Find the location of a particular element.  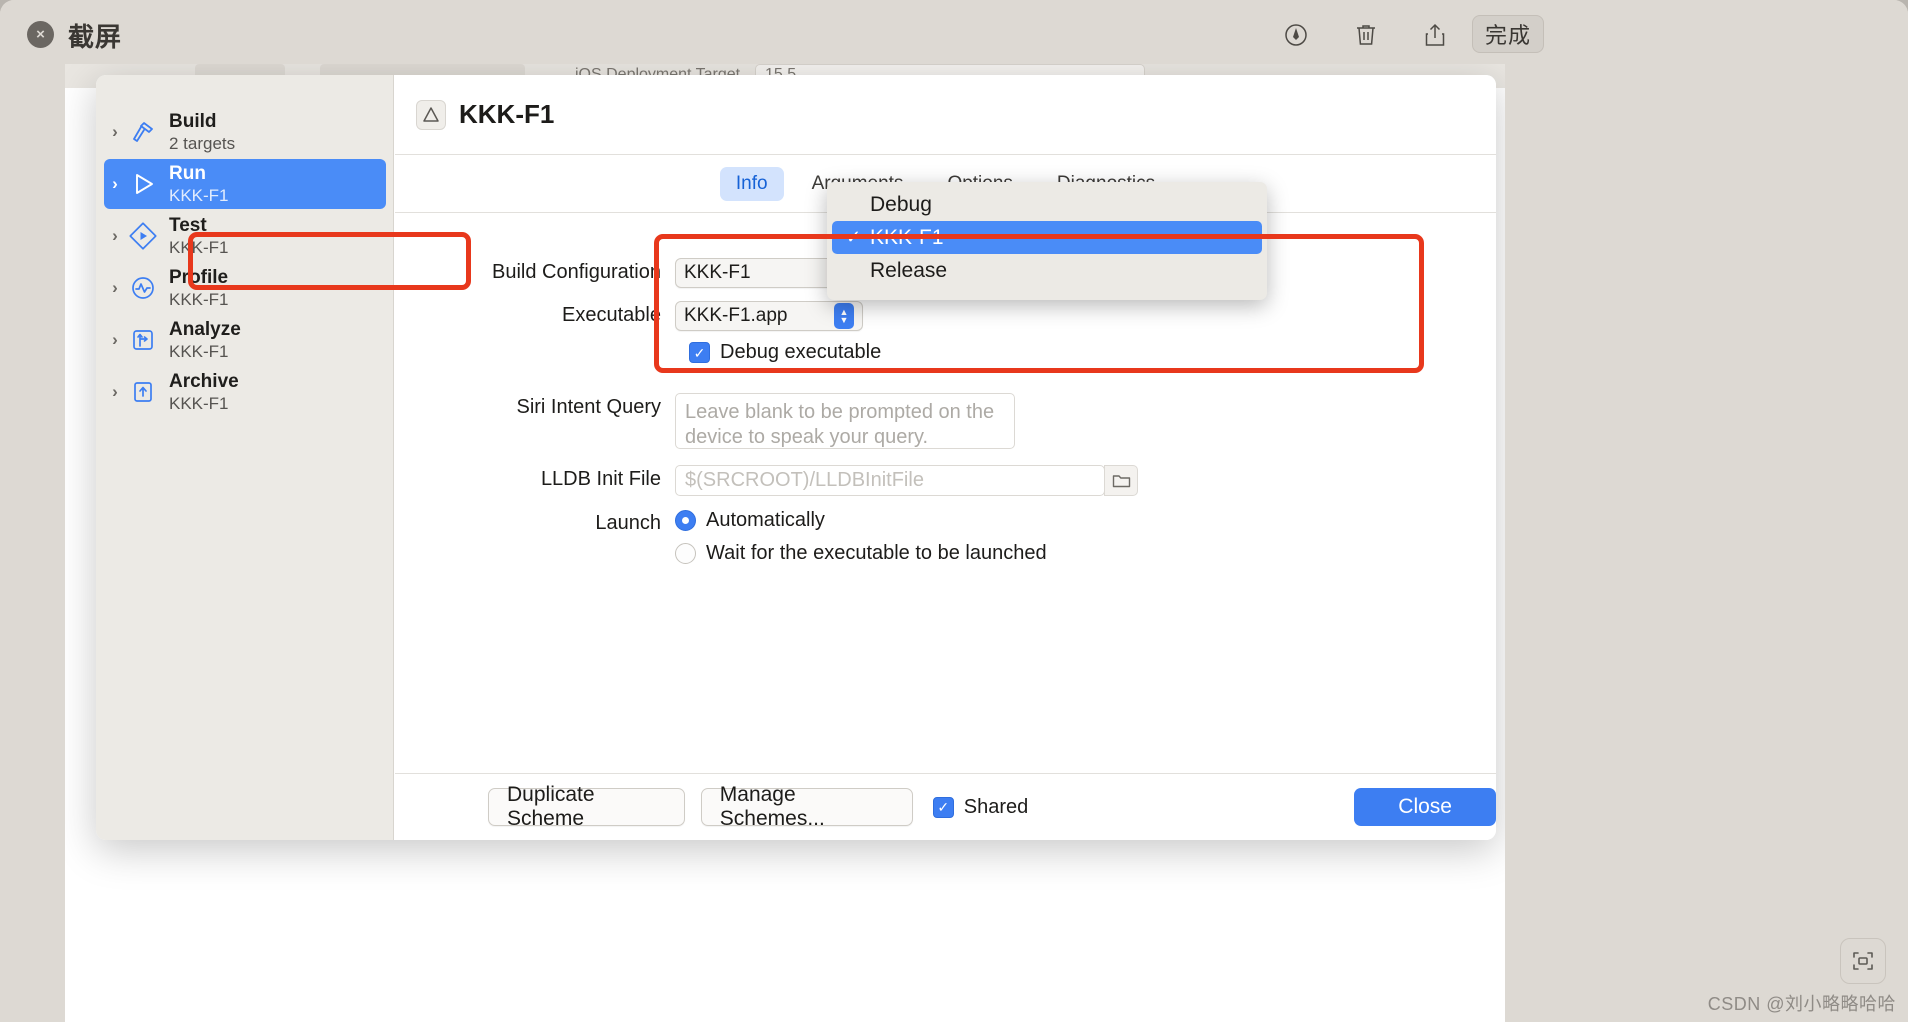

lldb-init-file-row: LLDB Init File $(SRCROOT)/LLDBInitFile is located at coordinates (766, 480).